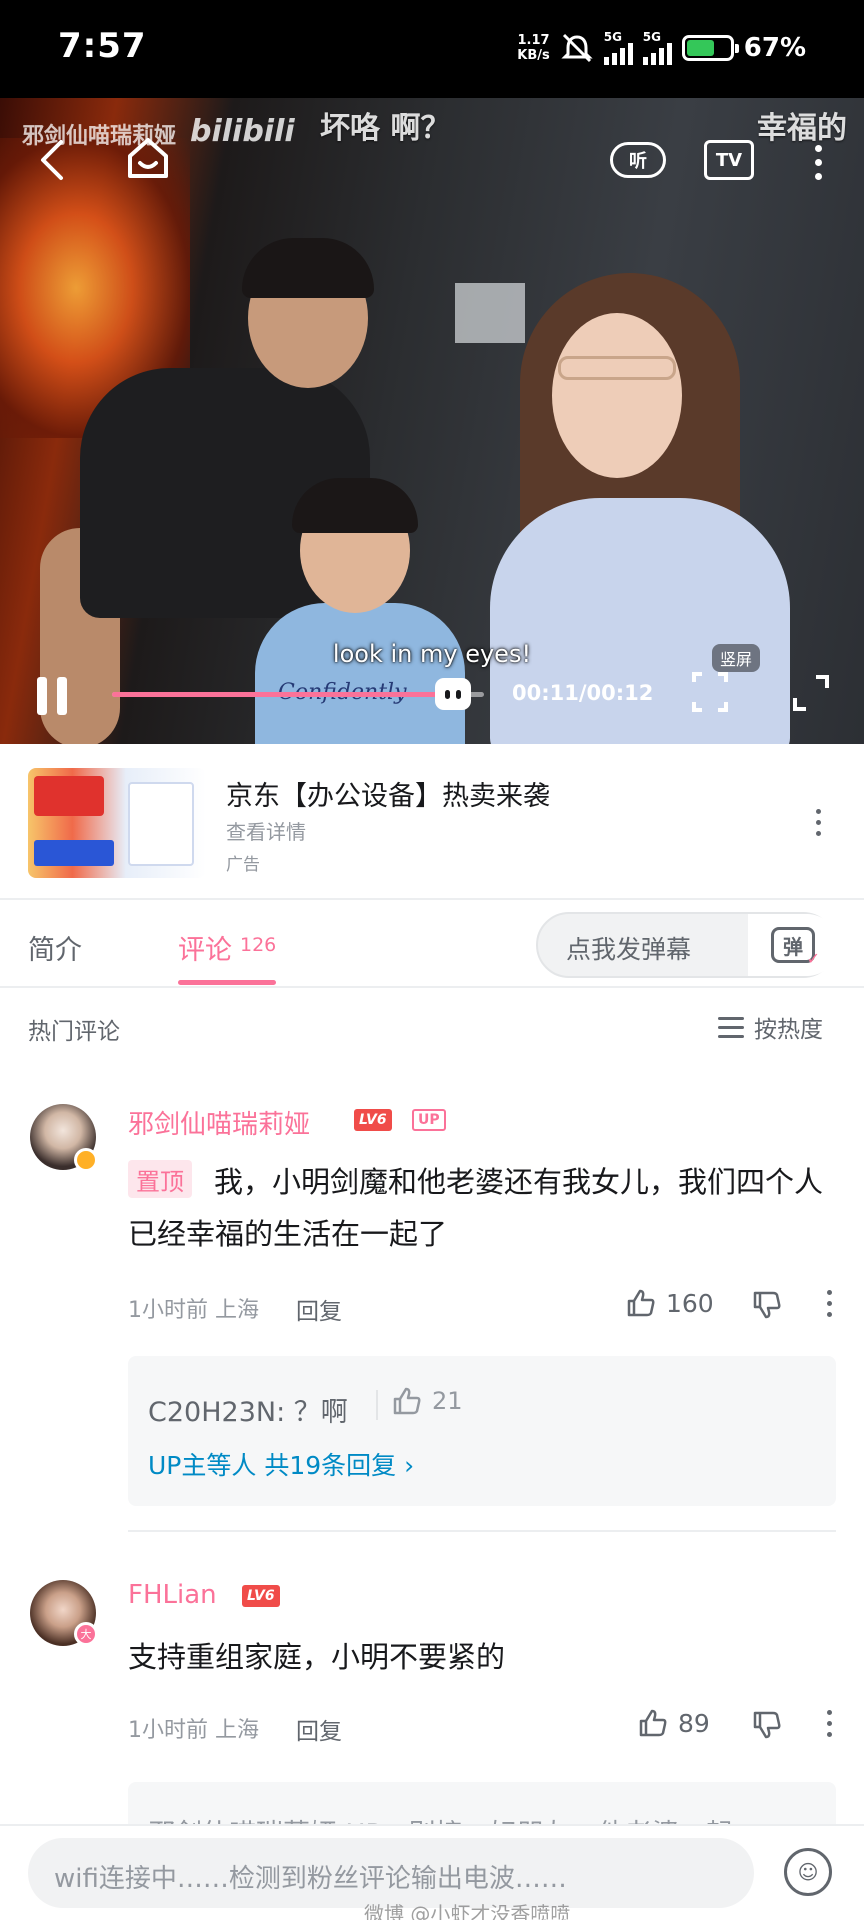 This screenshot has height=1920, width=864. I want to click on danmaku-icon: 弹, so click(795, 947).